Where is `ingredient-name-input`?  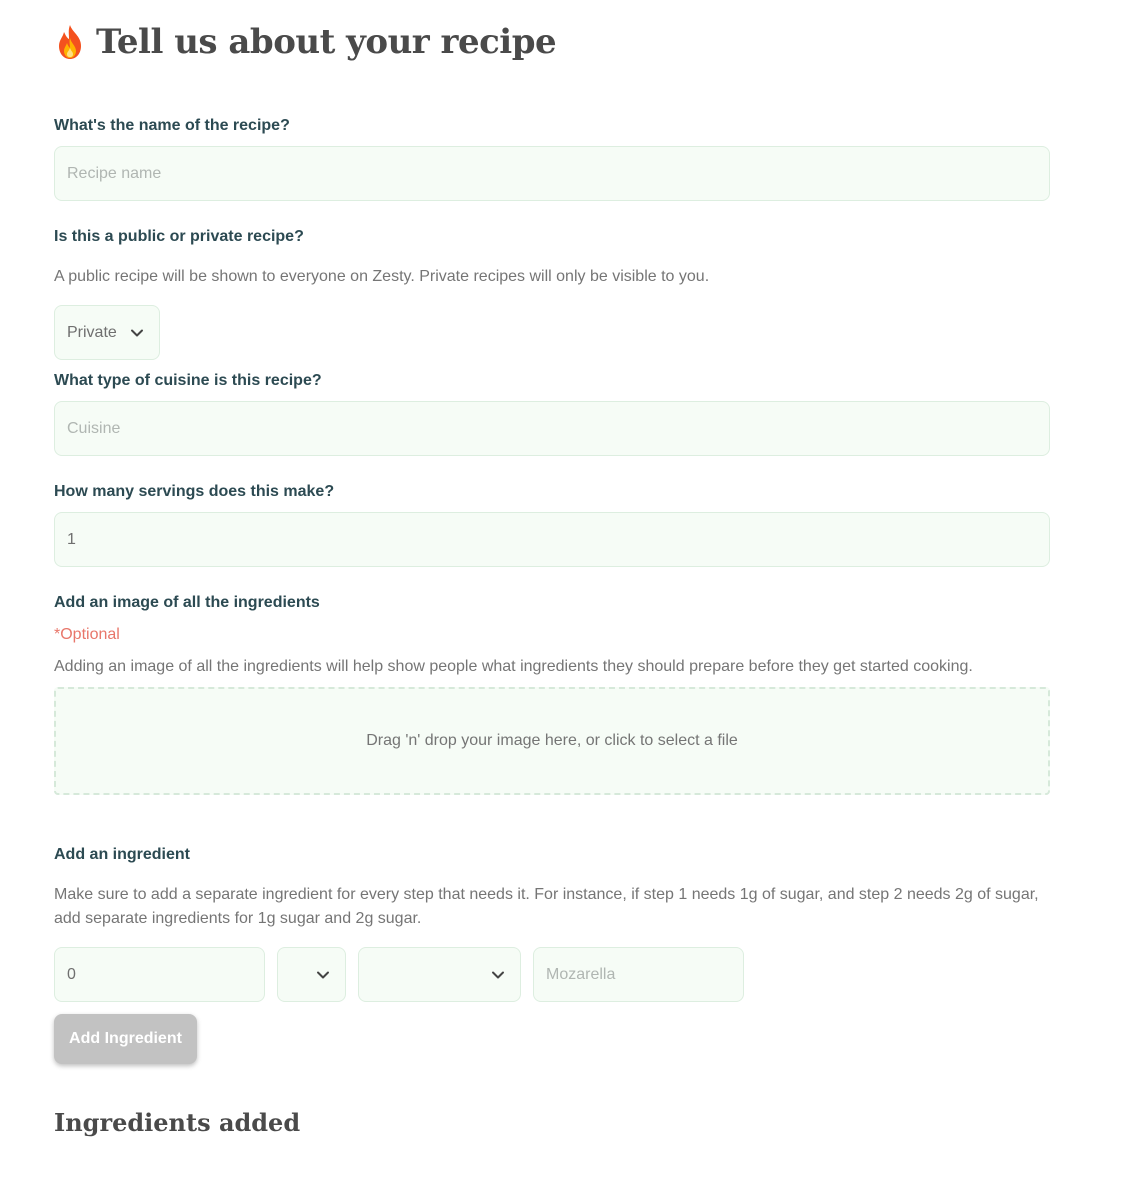 ingredient-name-input is located at coordinates (638, 974).